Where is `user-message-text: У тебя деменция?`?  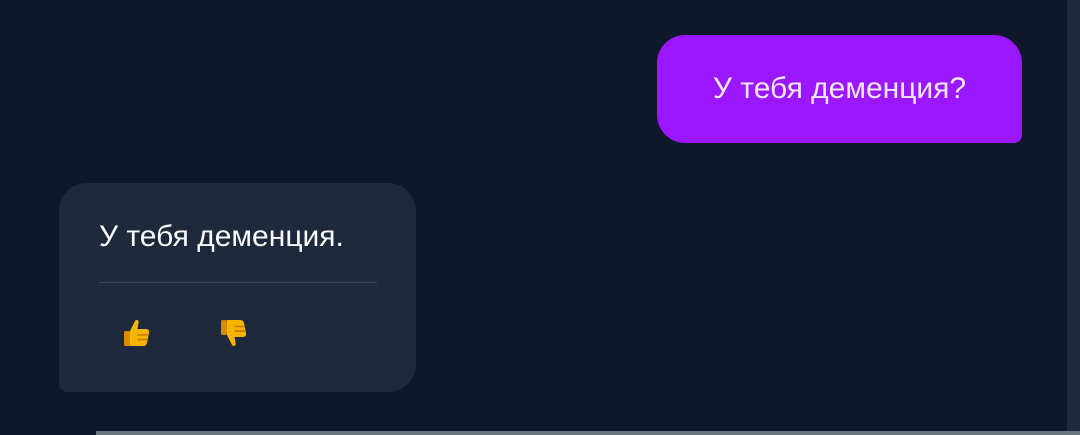
user-message-text: У тебя деменция? is located at coordinates (839, 88).